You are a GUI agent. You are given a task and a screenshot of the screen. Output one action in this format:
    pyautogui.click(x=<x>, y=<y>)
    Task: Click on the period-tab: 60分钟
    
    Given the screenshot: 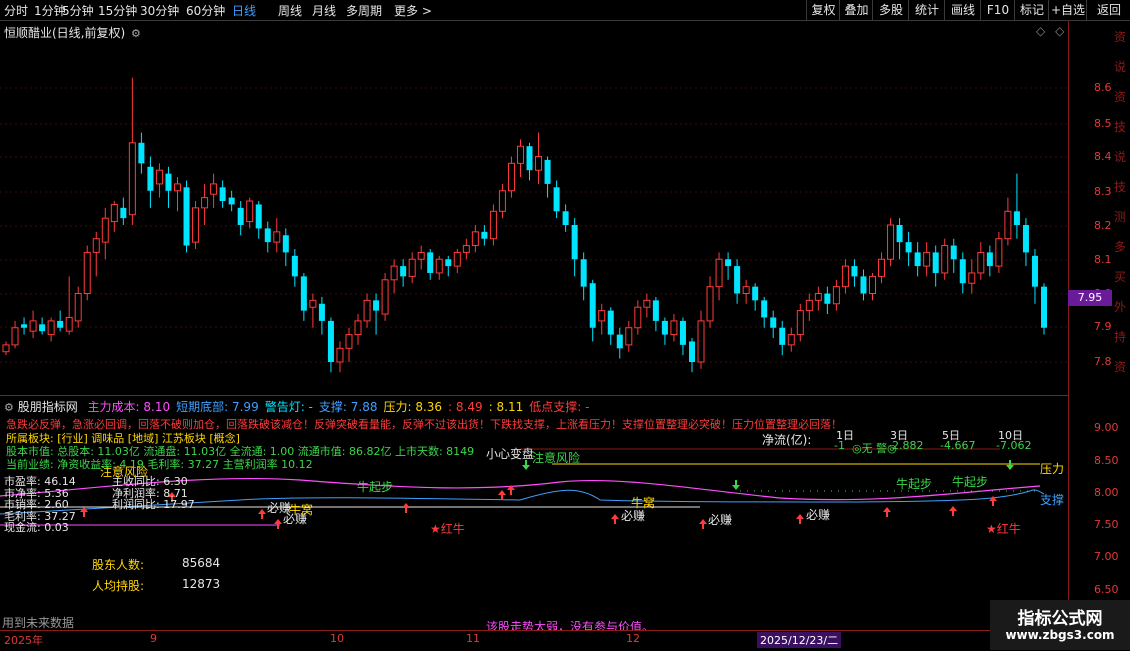 What is the action you would take?
    pyautogui.click(x=205, y=10)
    